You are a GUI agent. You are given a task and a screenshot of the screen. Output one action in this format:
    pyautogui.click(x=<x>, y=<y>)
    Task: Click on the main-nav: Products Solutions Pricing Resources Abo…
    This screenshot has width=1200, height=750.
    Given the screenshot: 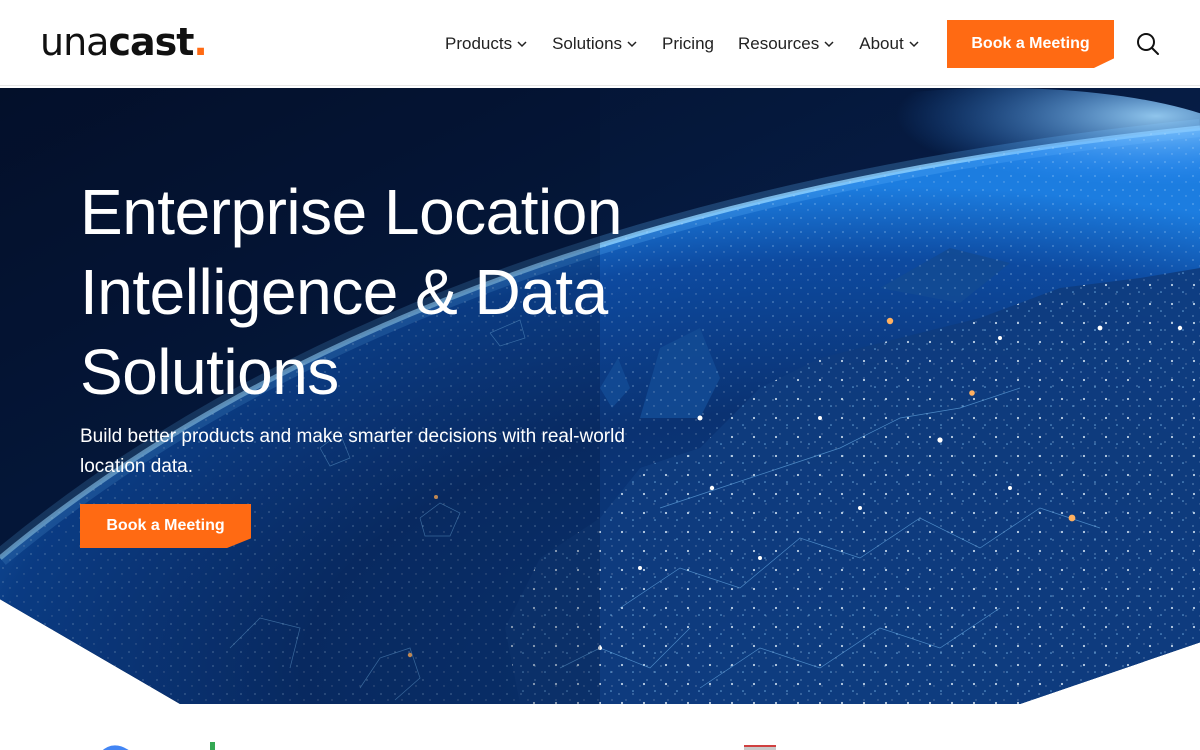 What is the action you would take?
    pyautogui.click(x=694, y=44)
    